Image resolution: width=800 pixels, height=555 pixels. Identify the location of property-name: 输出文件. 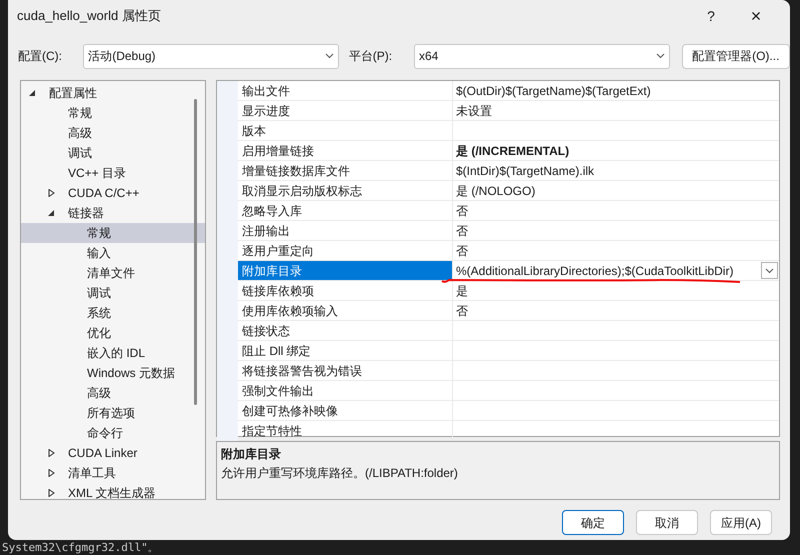
(345, 91).